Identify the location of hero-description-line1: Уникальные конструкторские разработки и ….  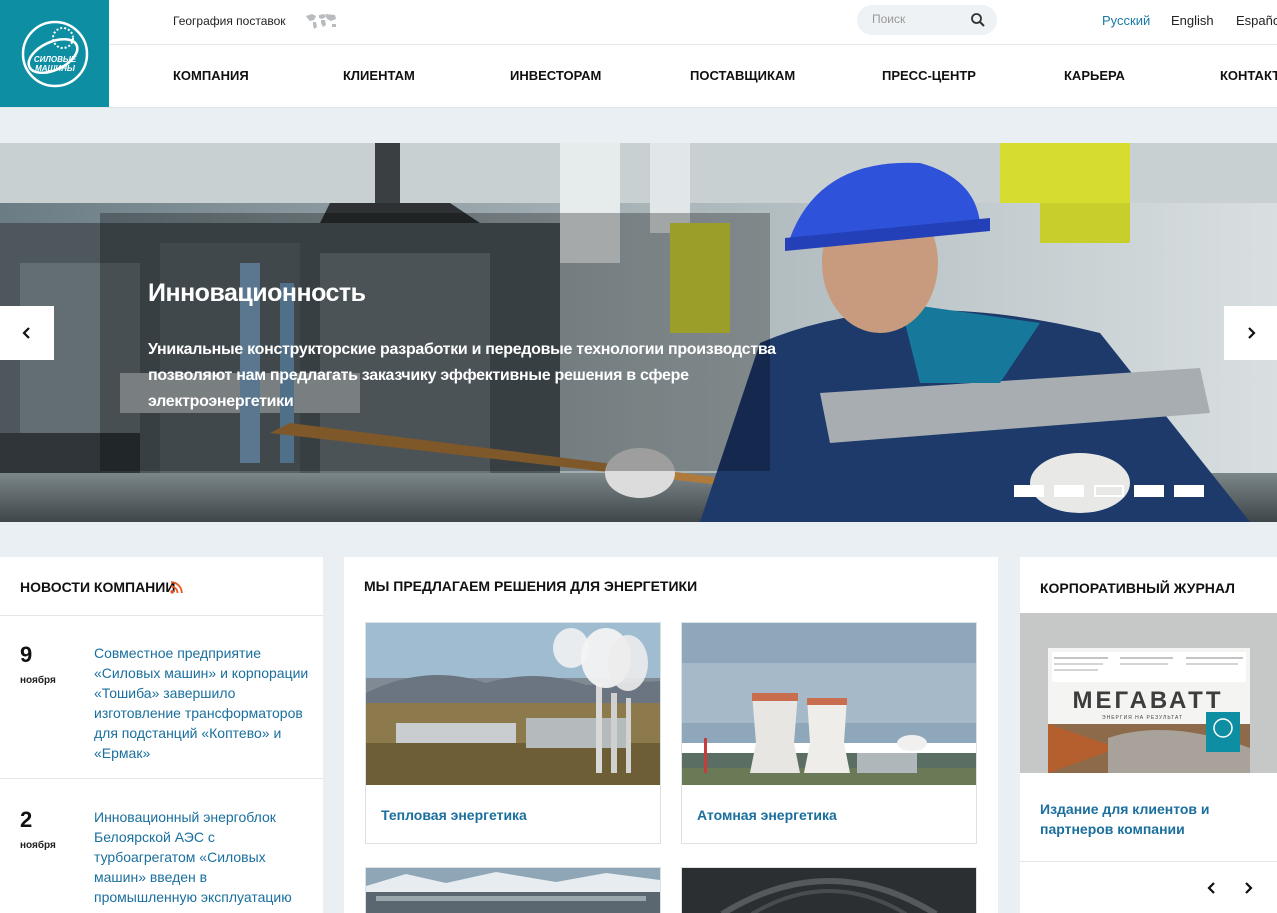
(462, 349).